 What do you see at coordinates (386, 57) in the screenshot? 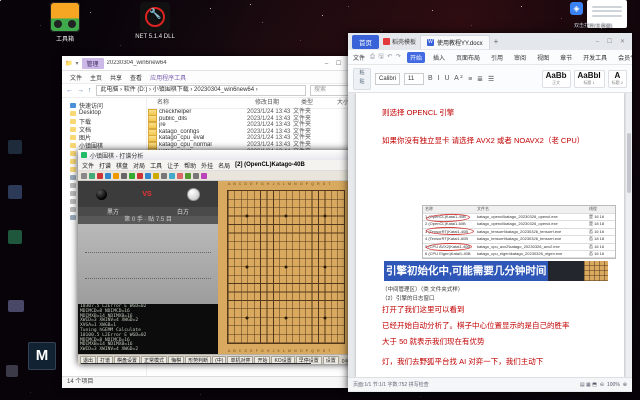
I see `quick-icons: ⎙ 🖫 ↶ ↷` at bounding box center [386, 57].